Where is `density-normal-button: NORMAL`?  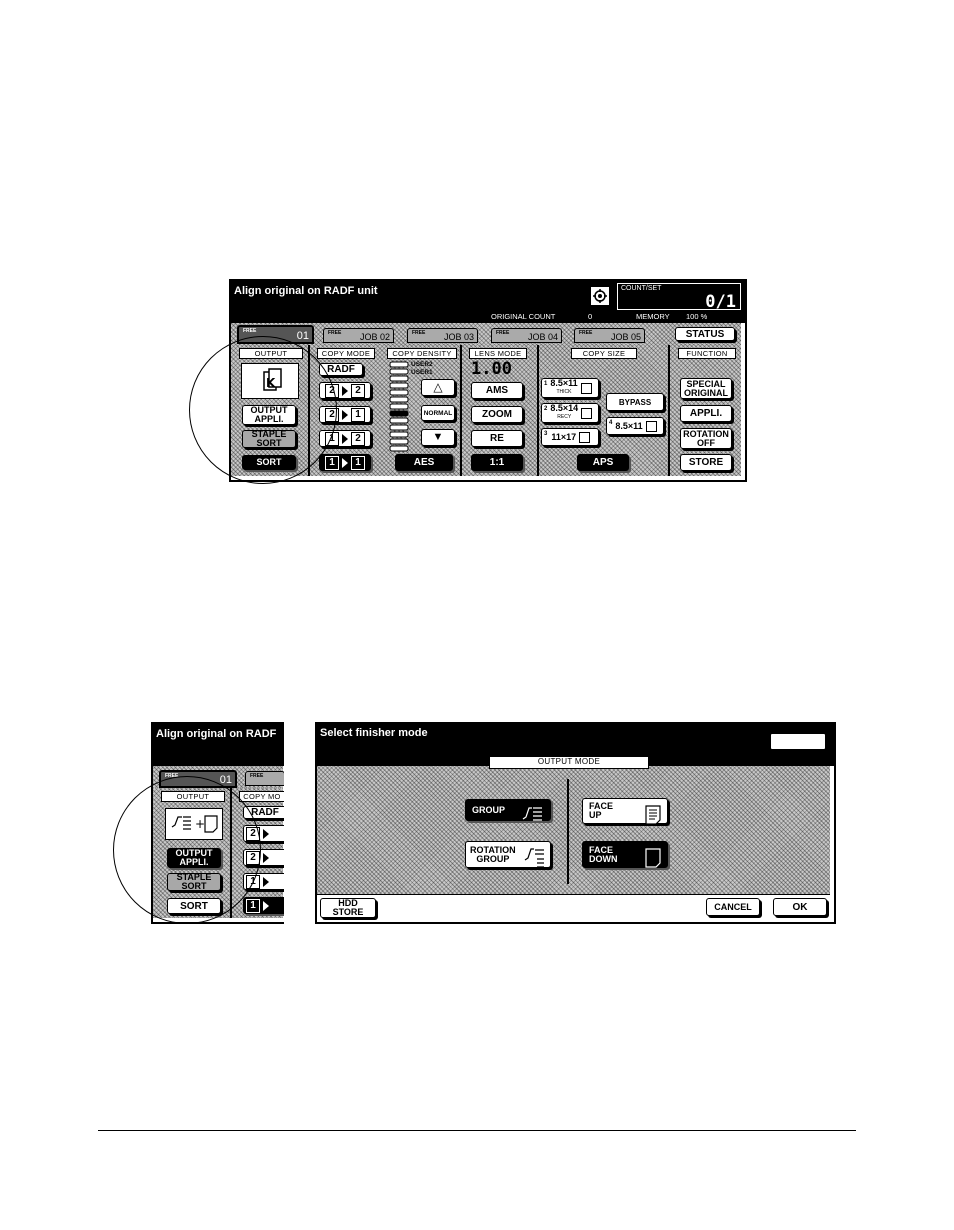 density-normal-button: NORMAL is located at coordinates (438, 413).